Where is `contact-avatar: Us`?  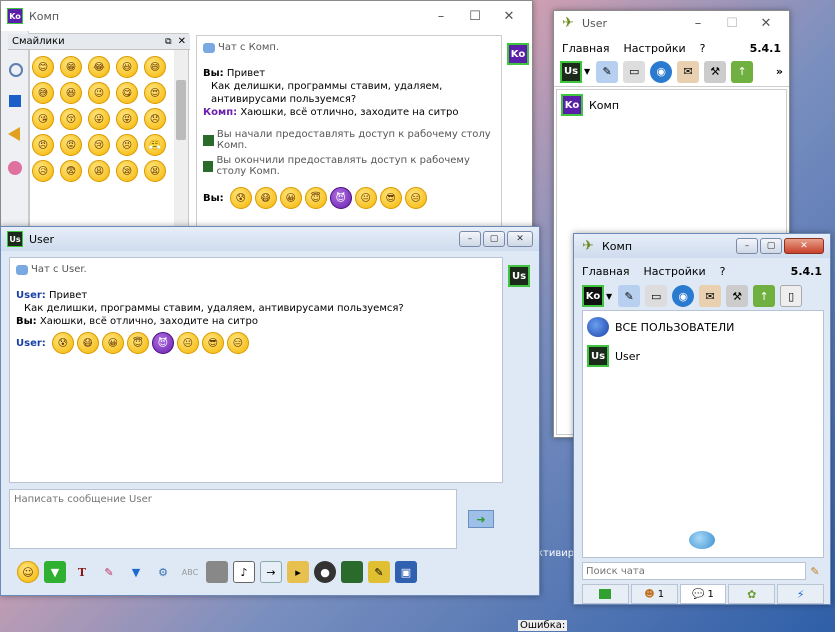
contact-avatar: Us is located at coordinates (519, 276).